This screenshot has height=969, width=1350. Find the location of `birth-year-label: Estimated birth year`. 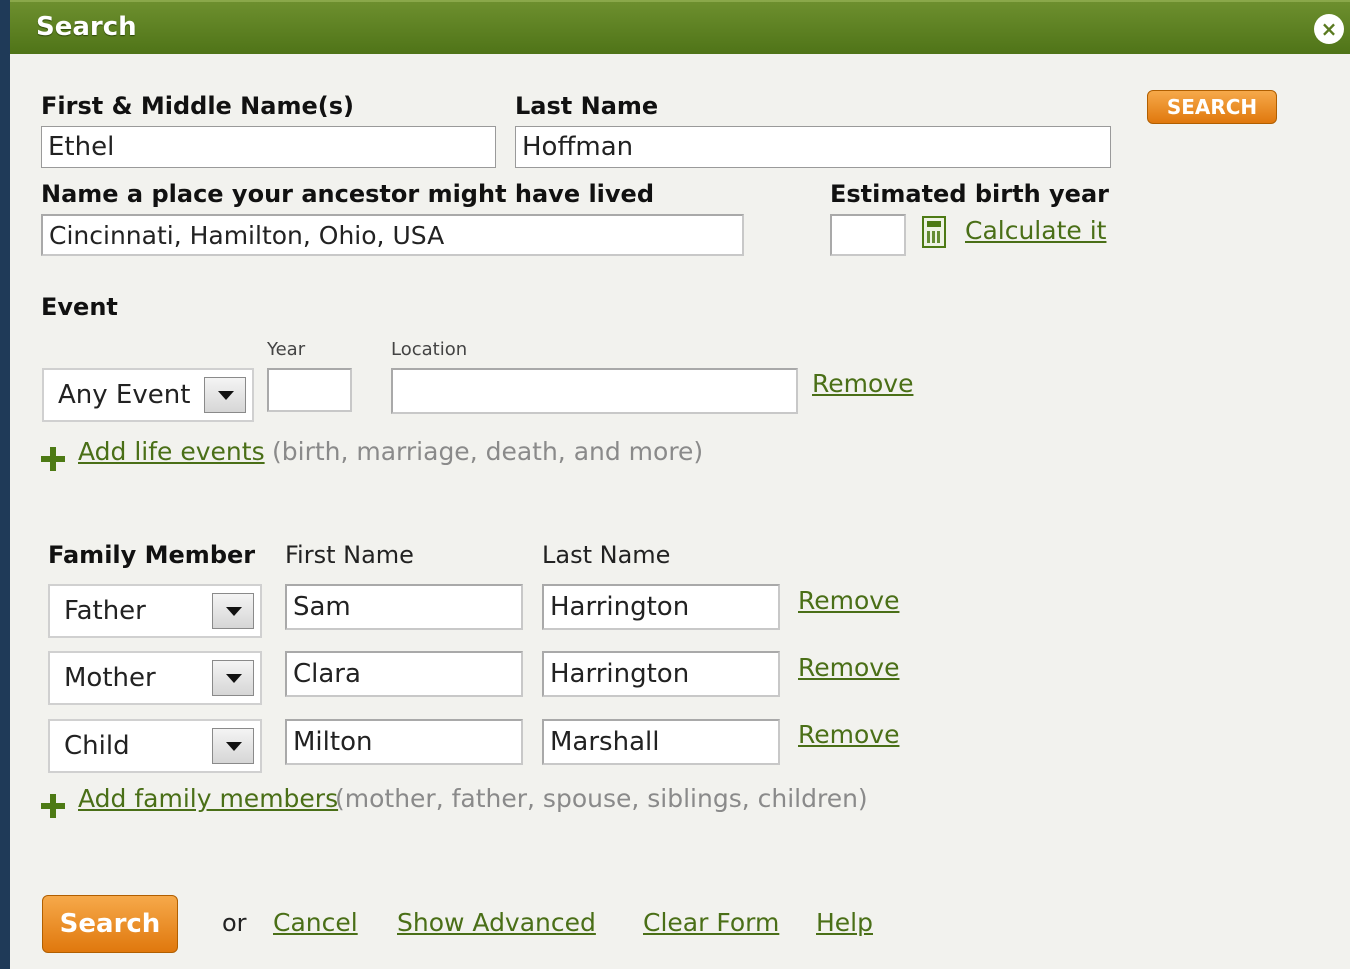

birth-year-label: Estimated birth year is located at coordinates (969, 194).